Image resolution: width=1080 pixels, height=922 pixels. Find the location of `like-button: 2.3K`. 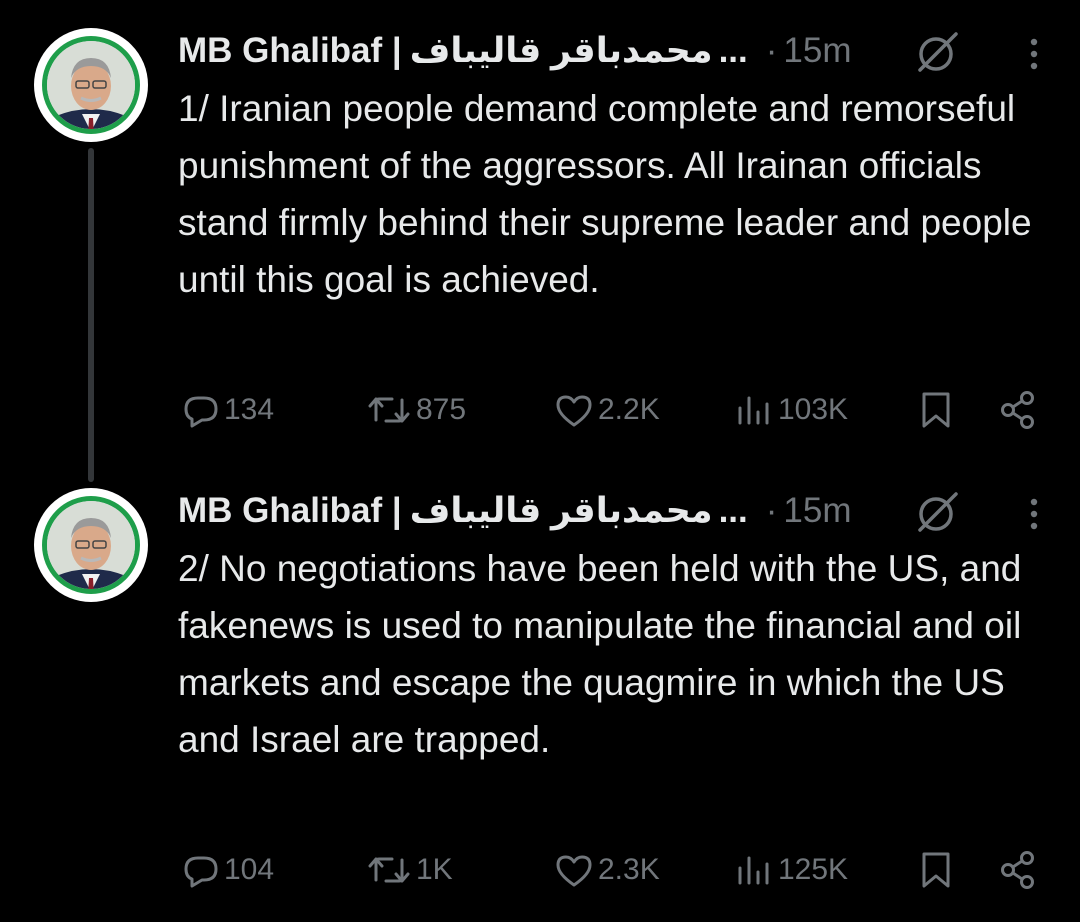

like-button: 2.3K is located at coordinates (606, 870).